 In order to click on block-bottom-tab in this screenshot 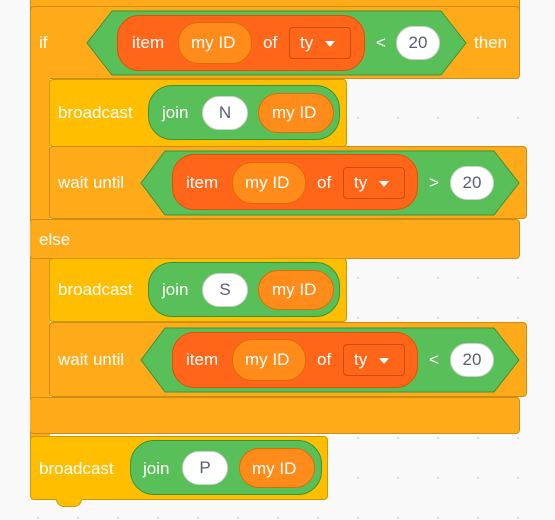, I will do `click(69, 503)`.